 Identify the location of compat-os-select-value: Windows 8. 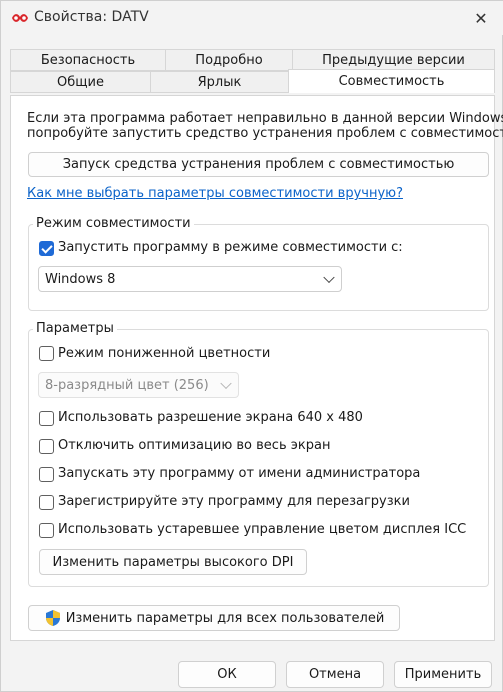
(80, 279).